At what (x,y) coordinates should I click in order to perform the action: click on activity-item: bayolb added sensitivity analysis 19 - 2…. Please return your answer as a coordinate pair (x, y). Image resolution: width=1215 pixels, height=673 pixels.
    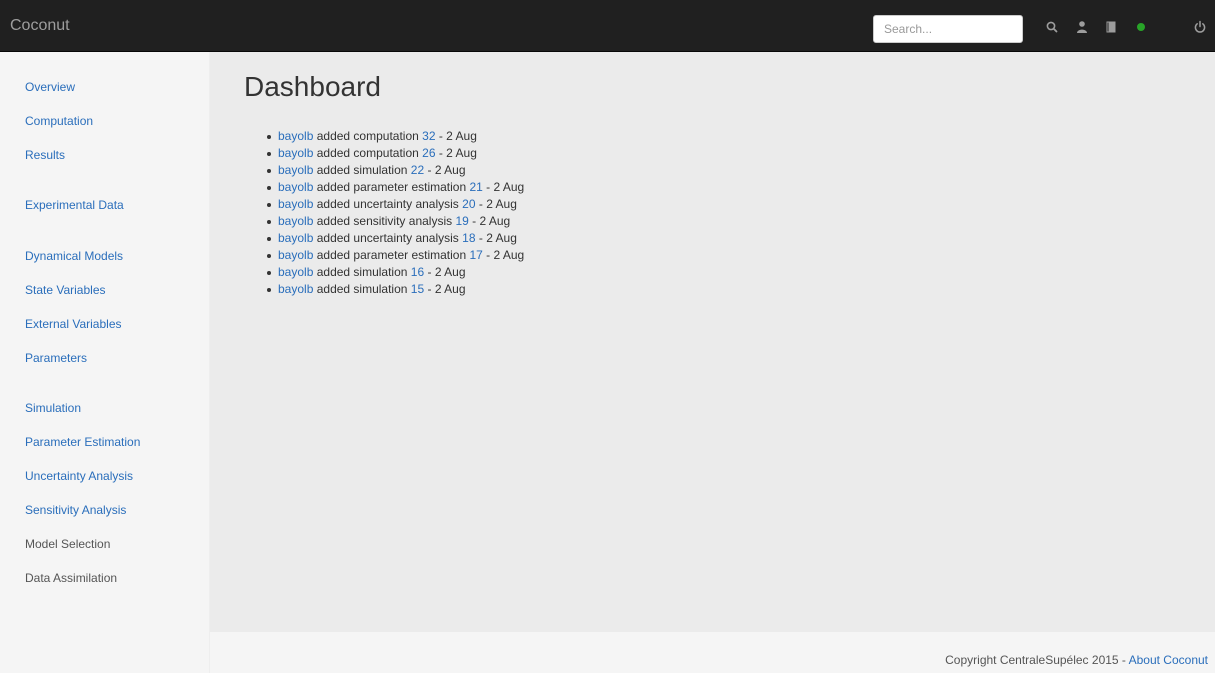
    Looking at the image, I should click on (572, 221).